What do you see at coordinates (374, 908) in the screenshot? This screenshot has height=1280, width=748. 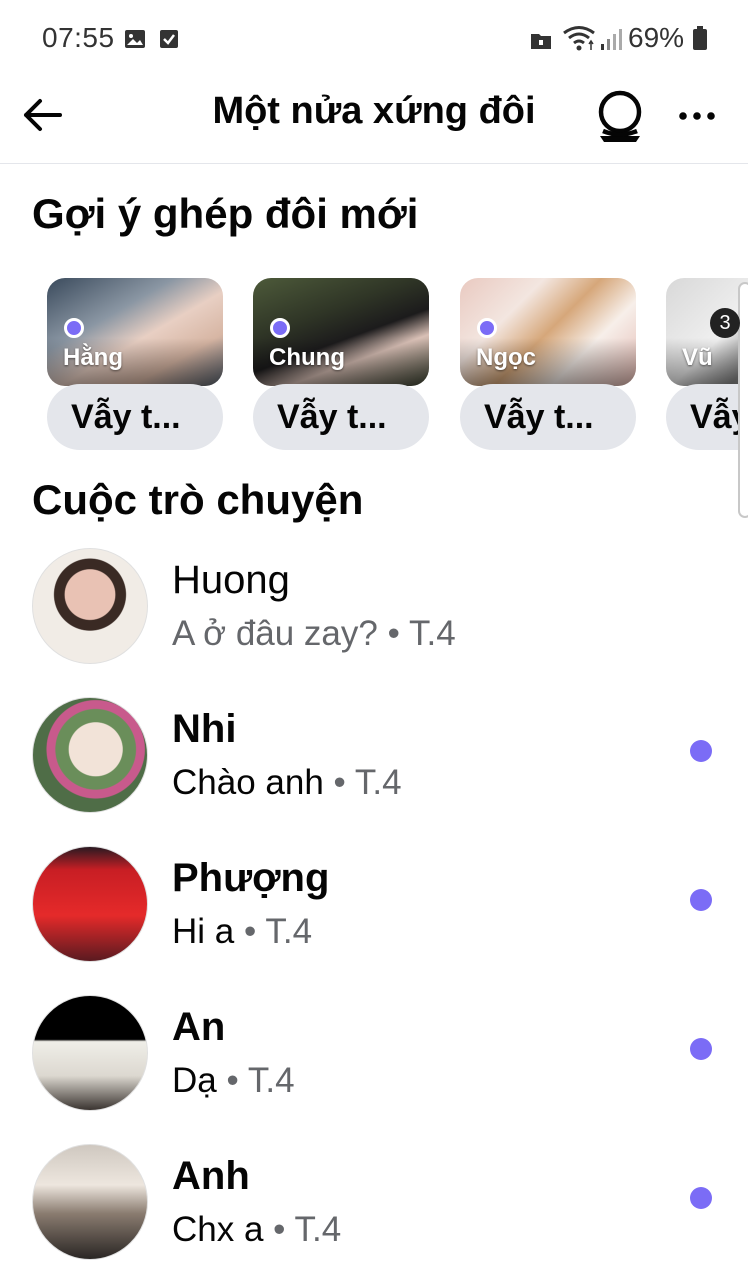 I see `conversation-row: Phượng Hi a • T.4` at bounding box center [374, 908].